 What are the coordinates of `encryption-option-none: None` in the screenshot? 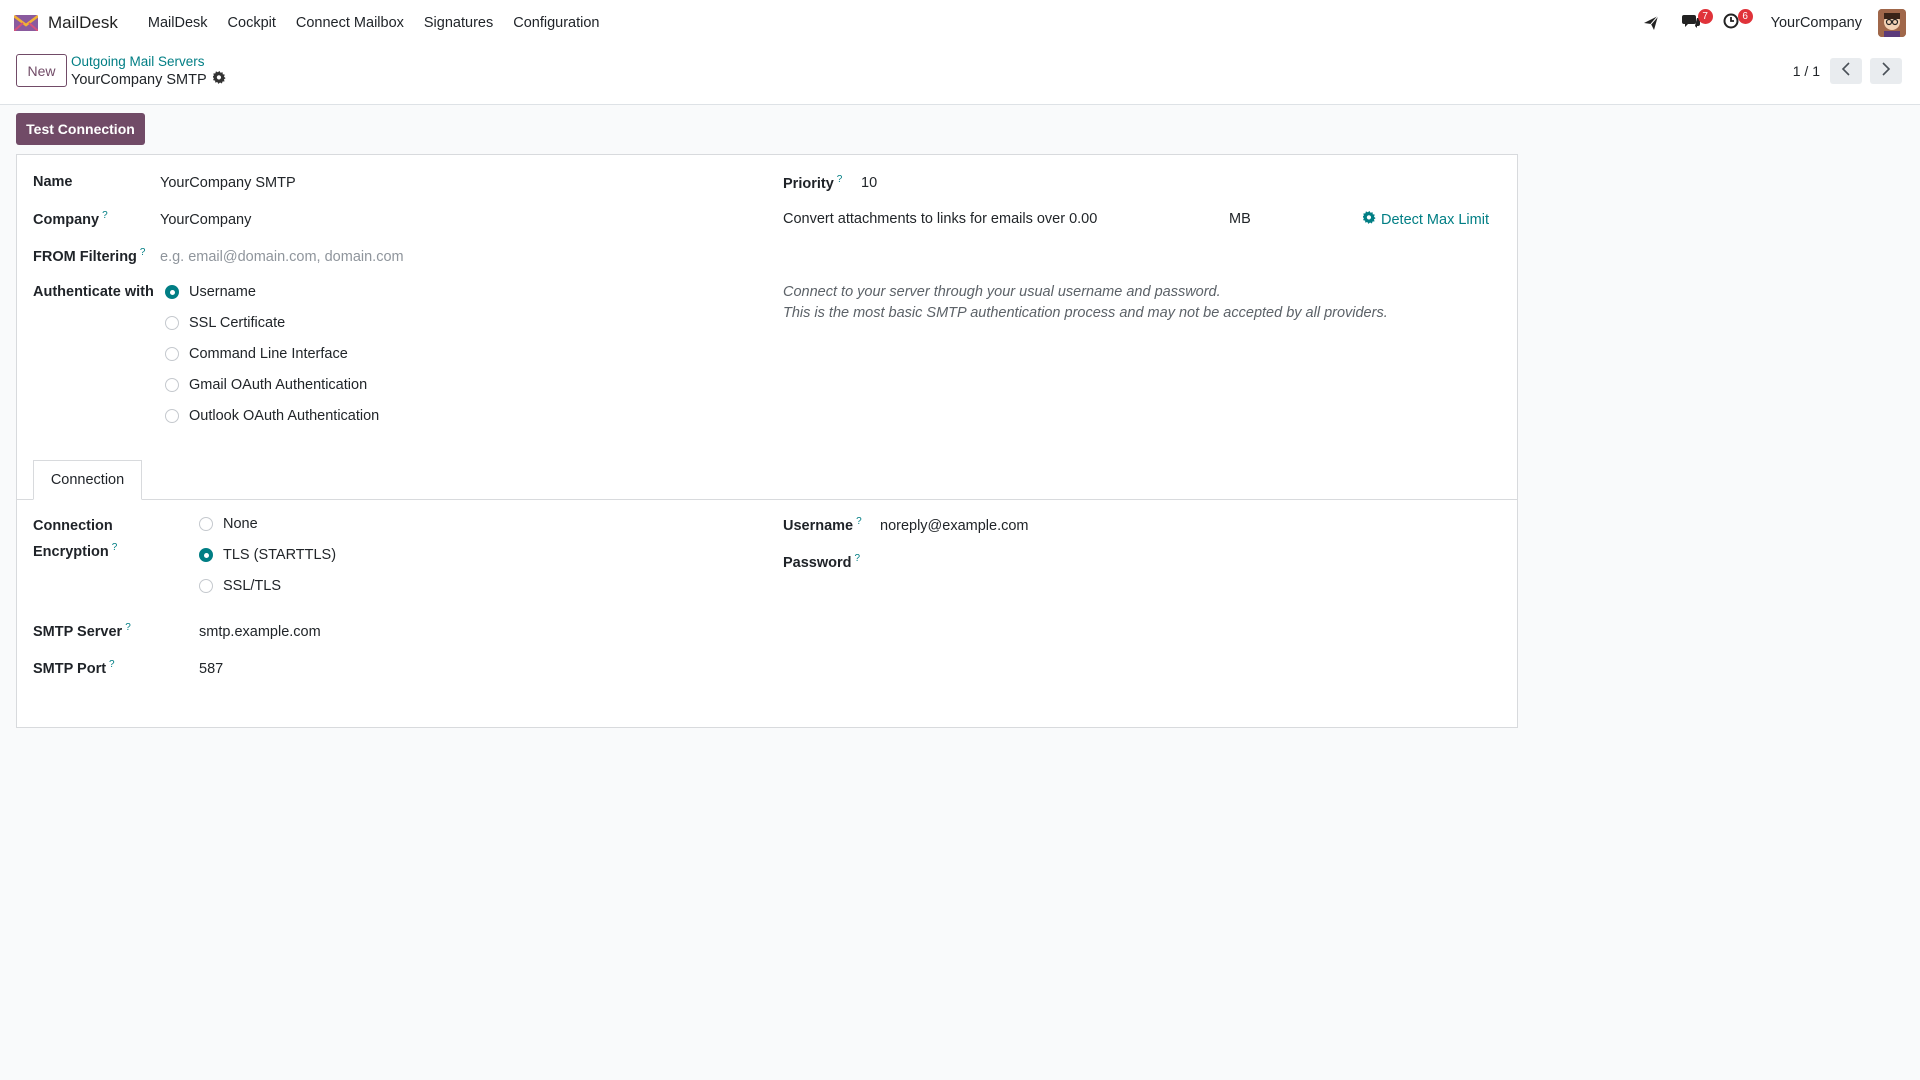 It's located at (228, 524).